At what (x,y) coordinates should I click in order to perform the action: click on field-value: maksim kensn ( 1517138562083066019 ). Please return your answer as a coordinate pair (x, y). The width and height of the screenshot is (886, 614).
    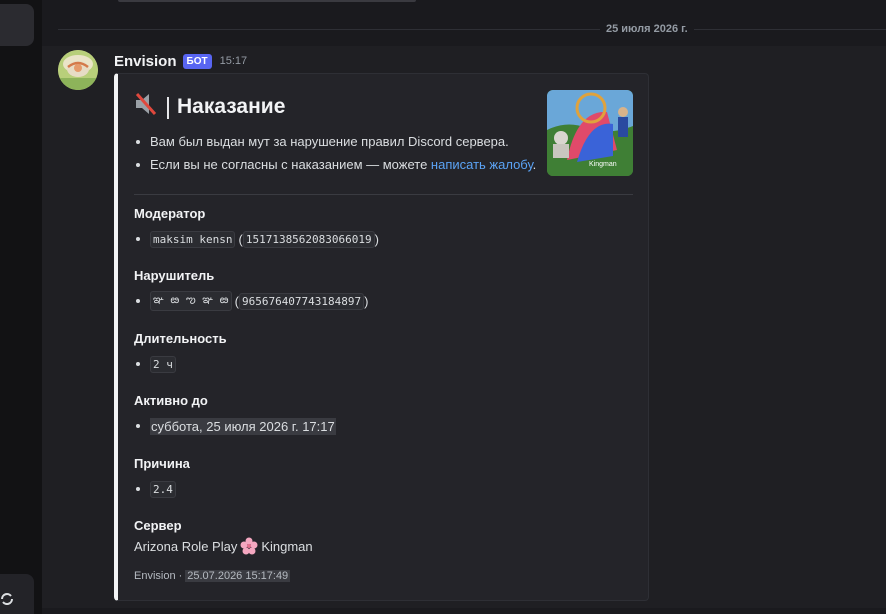
    Looking at the image, I should click on (256, 239).